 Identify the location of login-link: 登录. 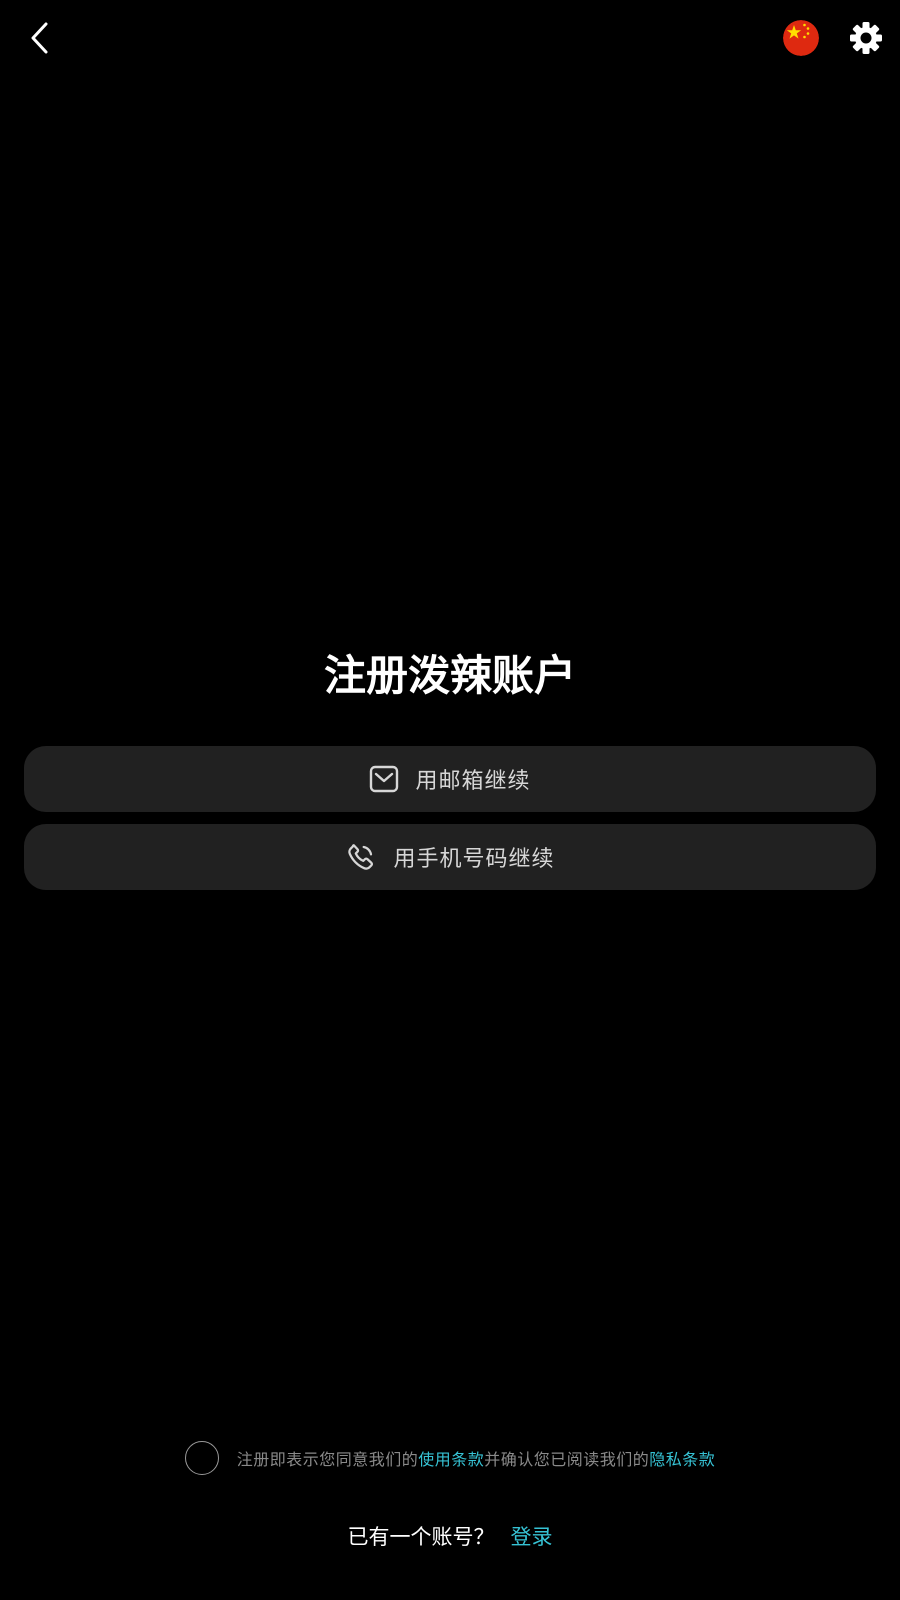
(532, 1536).